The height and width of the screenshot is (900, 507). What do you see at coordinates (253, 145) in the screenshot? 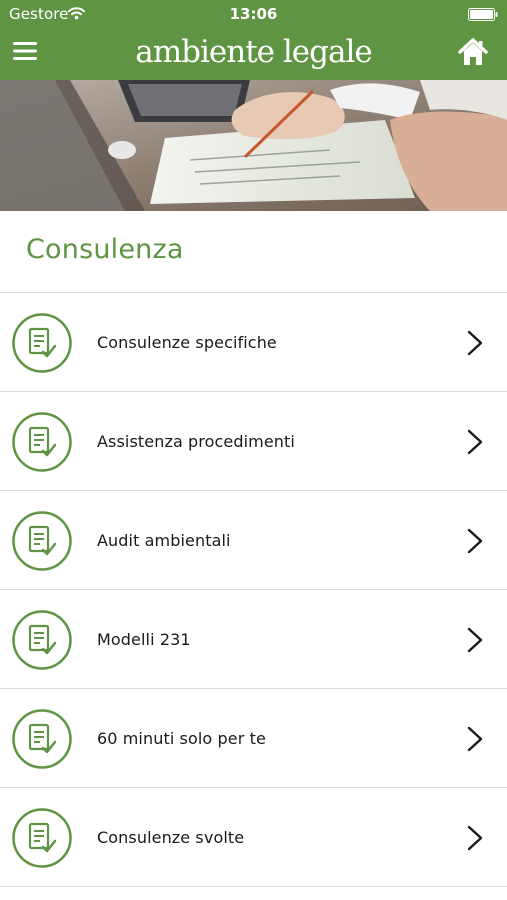
I see `hero-image` at bounding box center [253, 145].